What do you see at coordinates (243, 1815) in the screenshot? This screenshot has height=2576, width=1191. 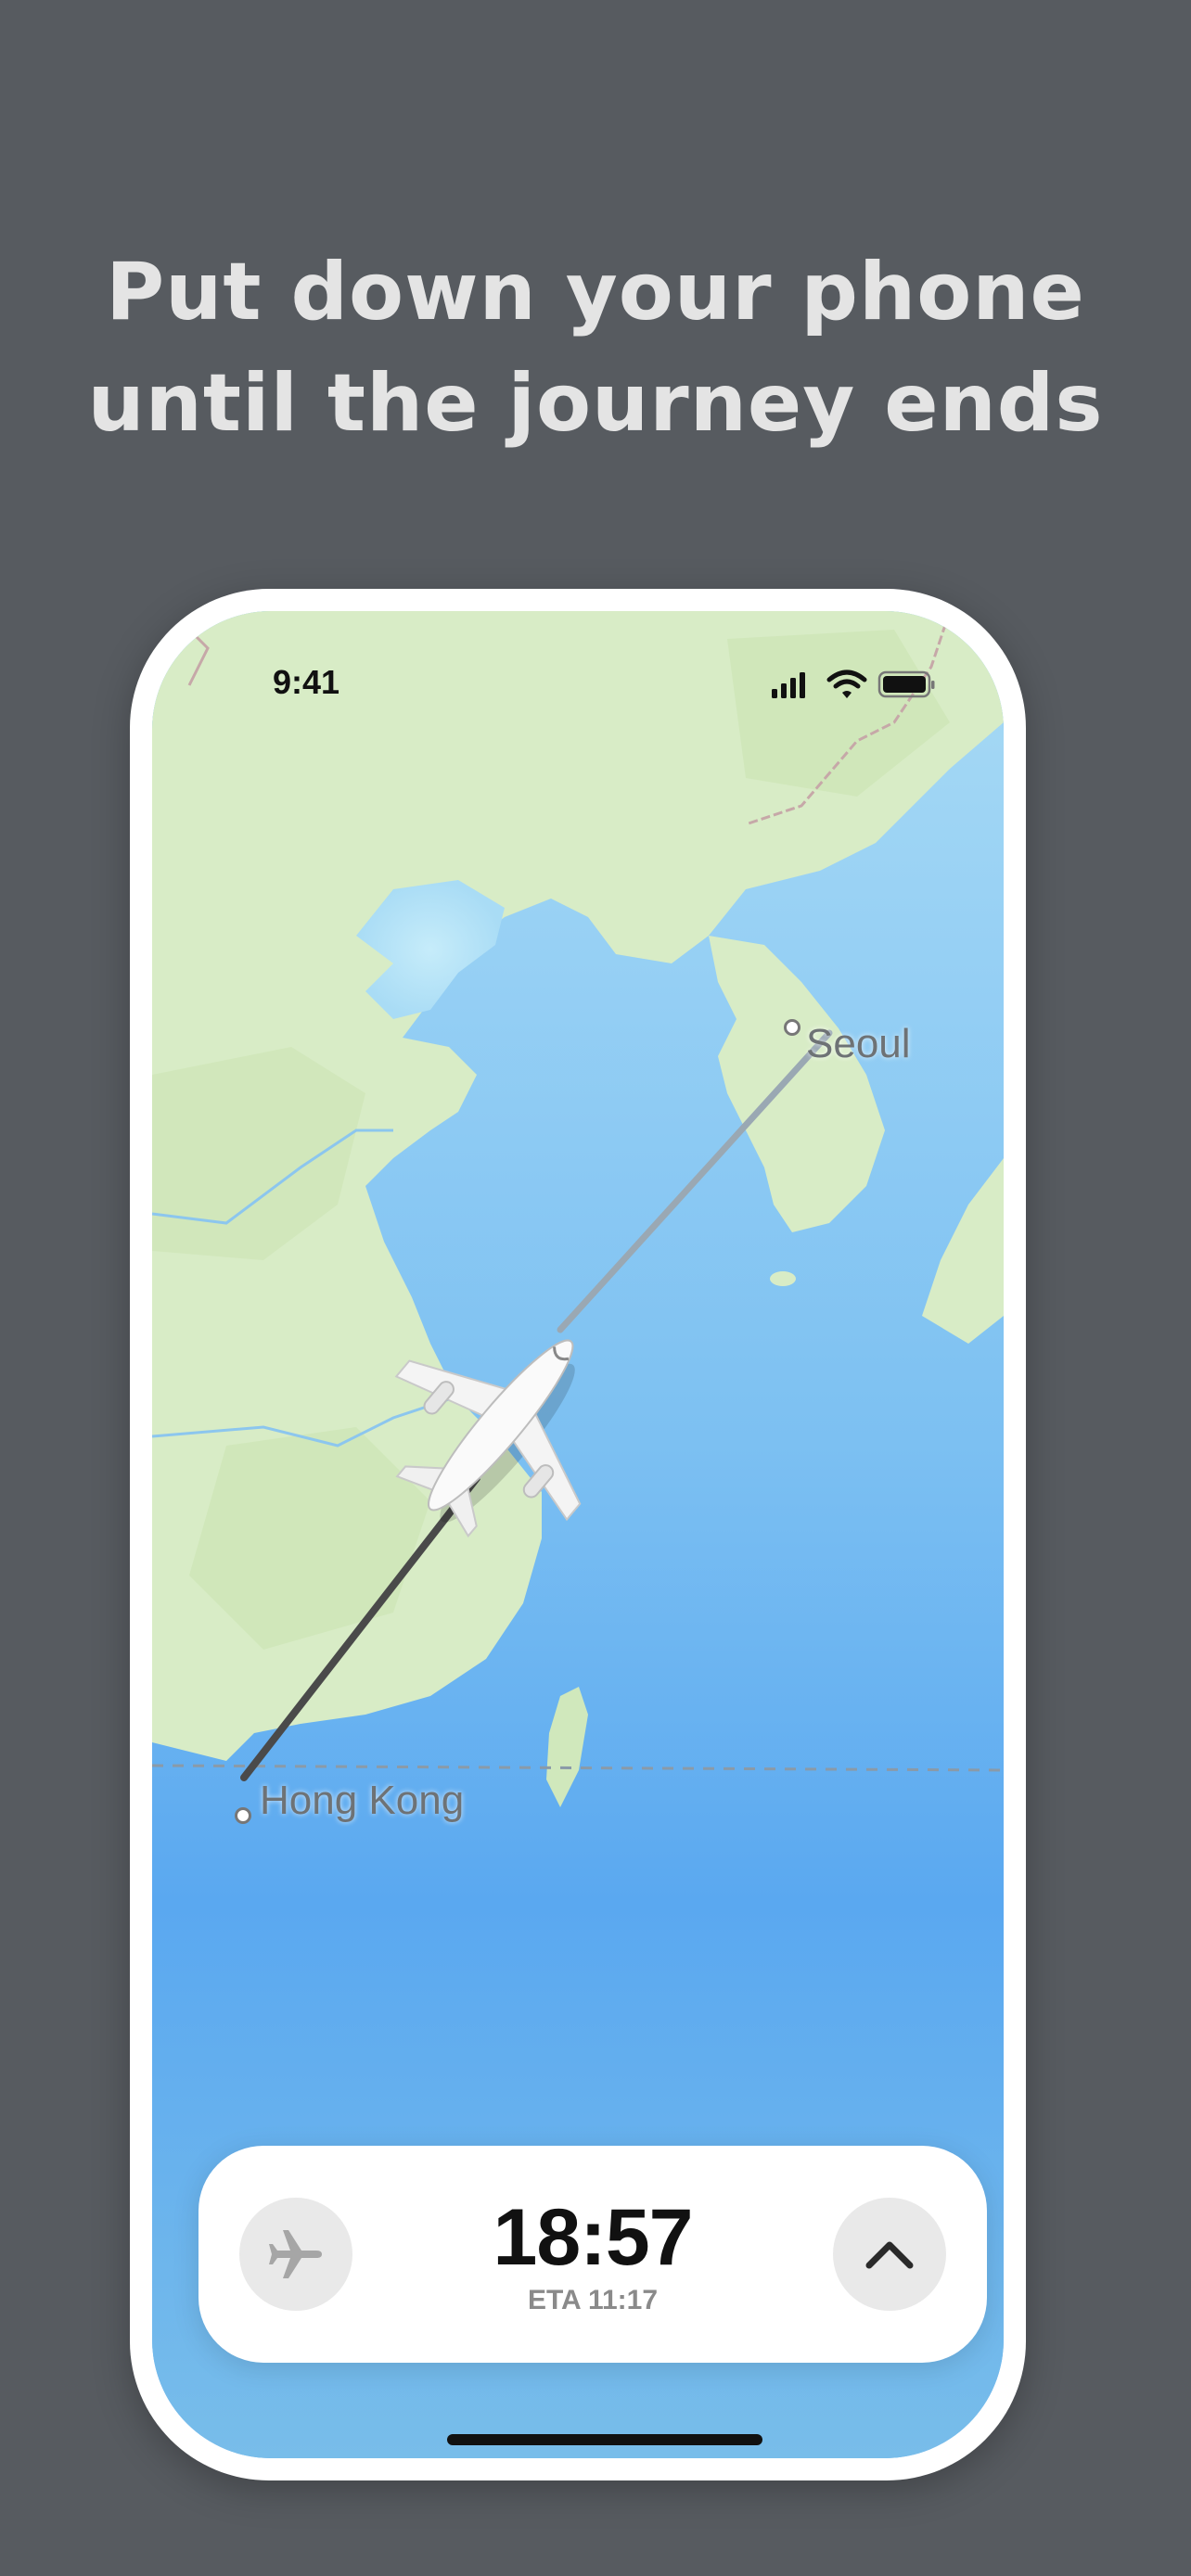 I see `hong-kong-marker` at bounding box center [243, 1815].